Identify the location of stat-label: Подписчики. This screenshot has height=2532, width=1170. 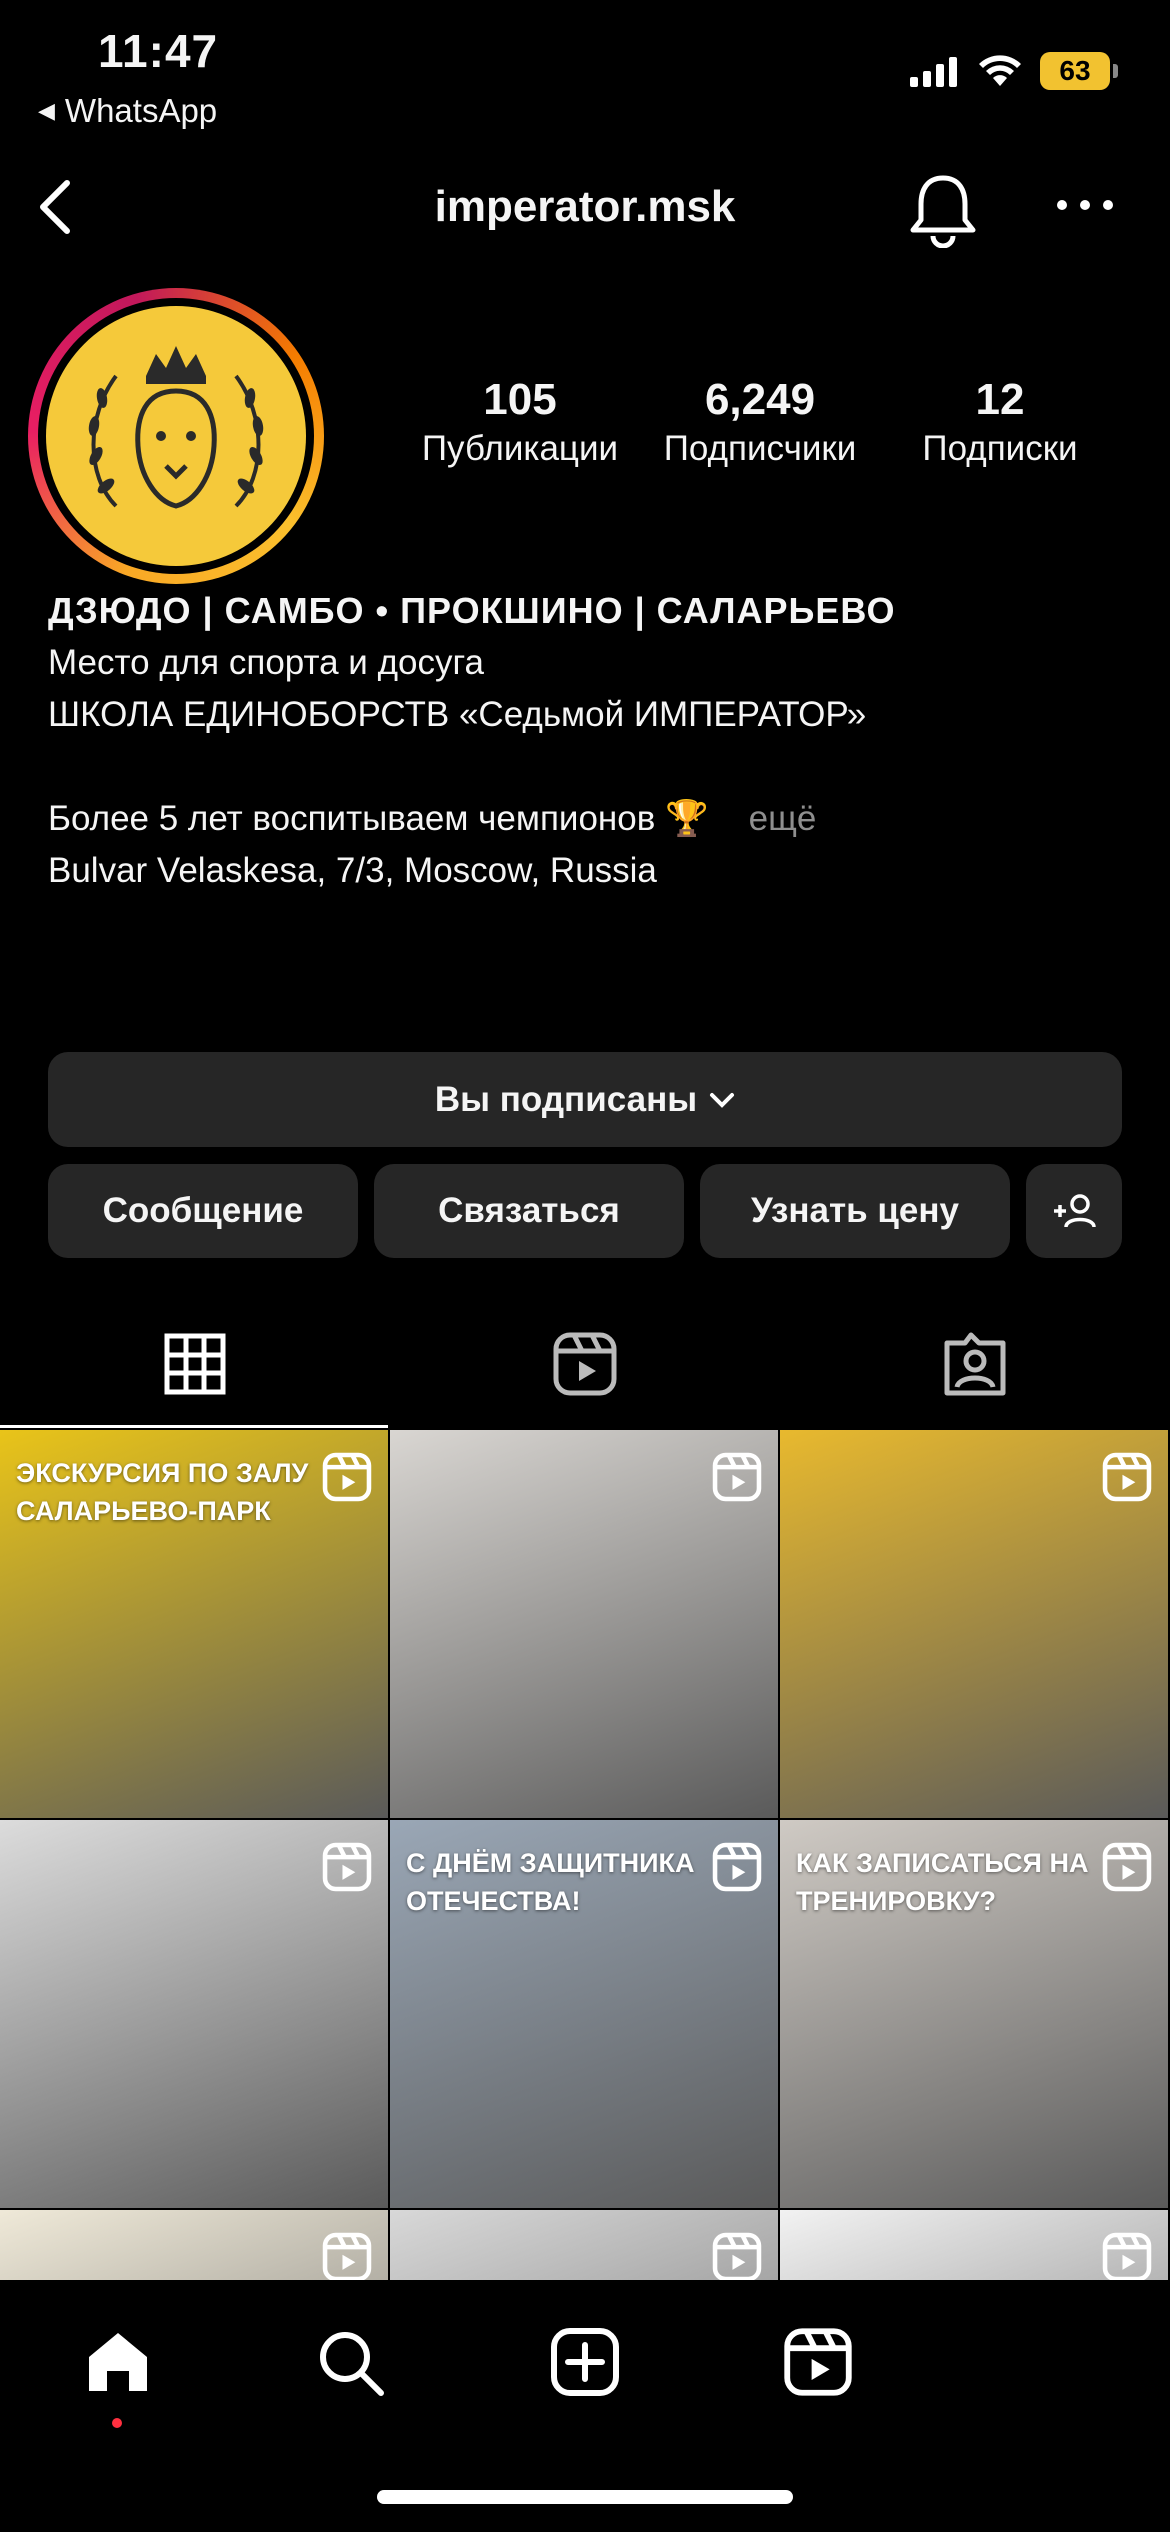
(760, 448).